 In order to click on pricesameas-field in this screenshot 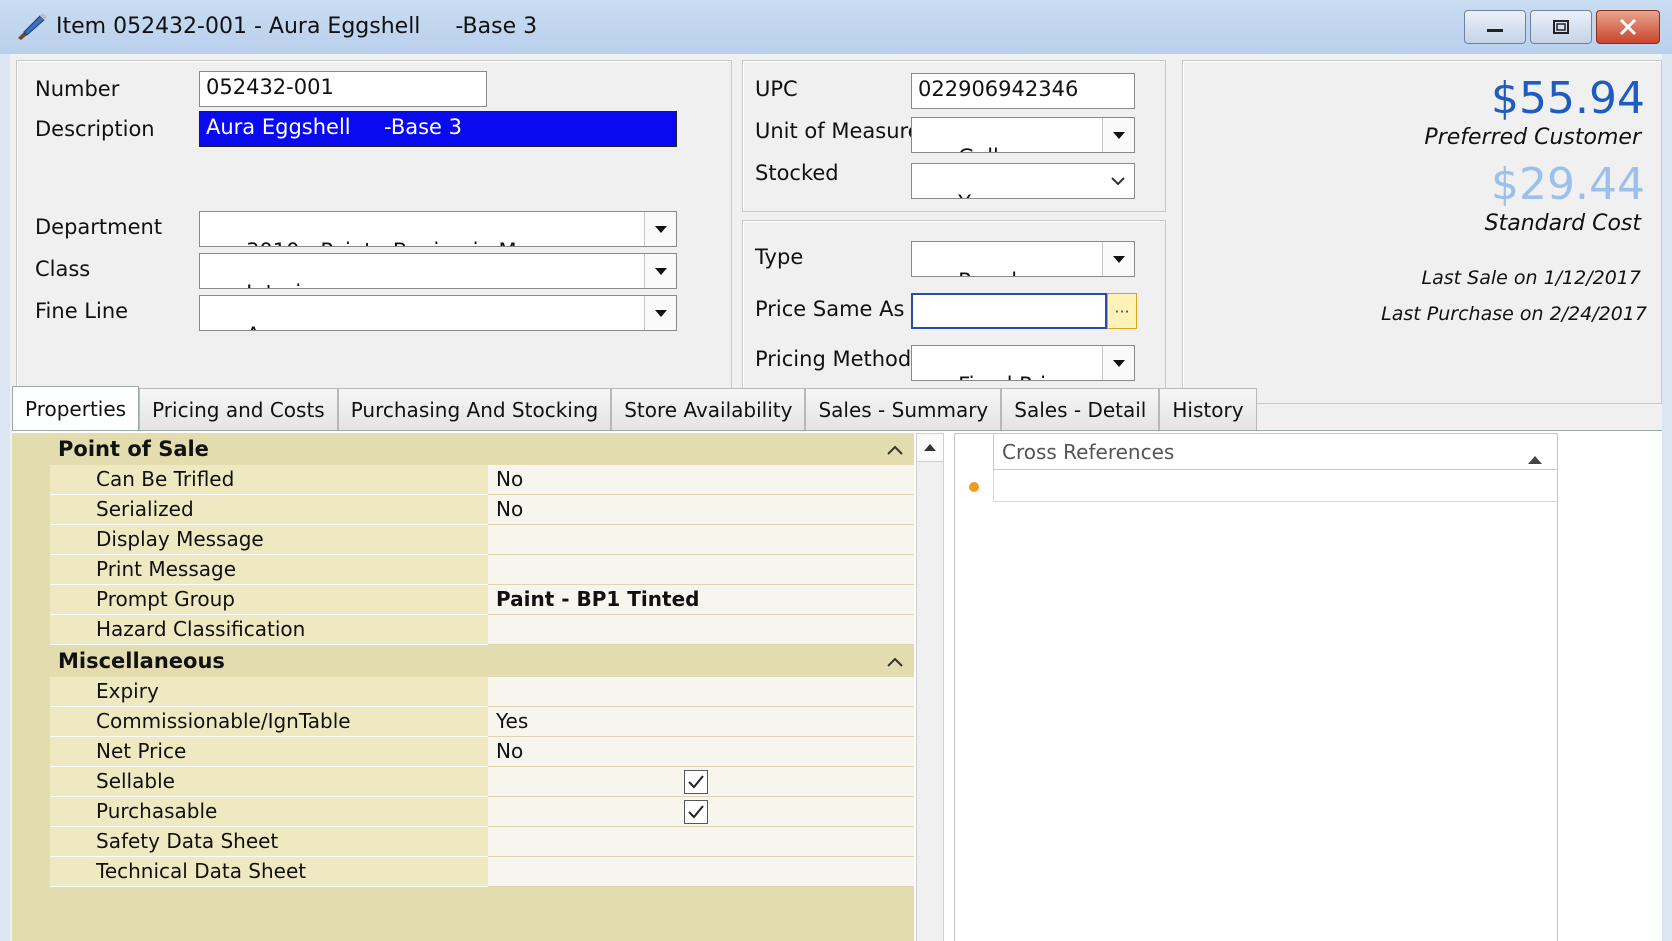, I will do `click(1009, 311)`.